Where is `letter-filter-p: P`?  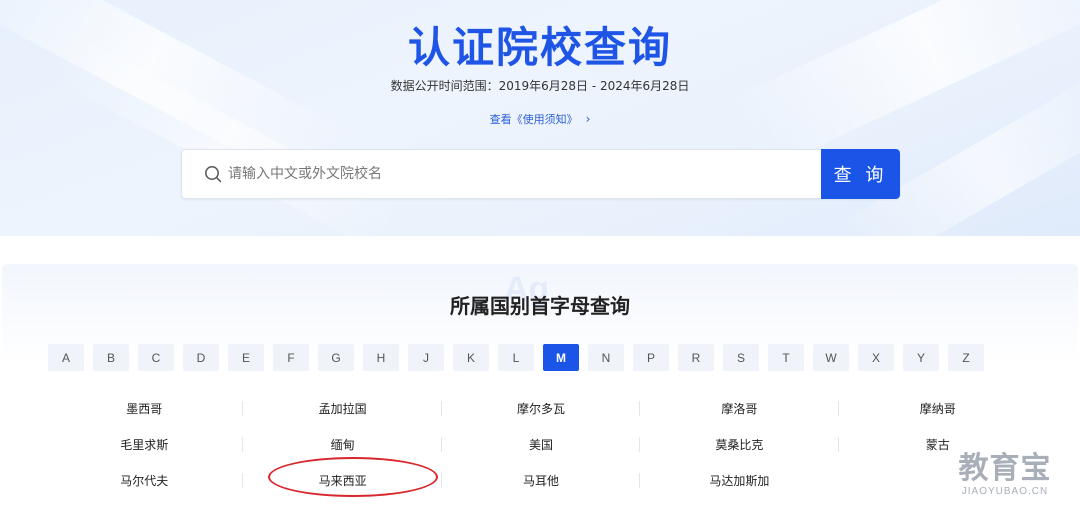
letter-filter-p: P is located at coordinates (651, 357).